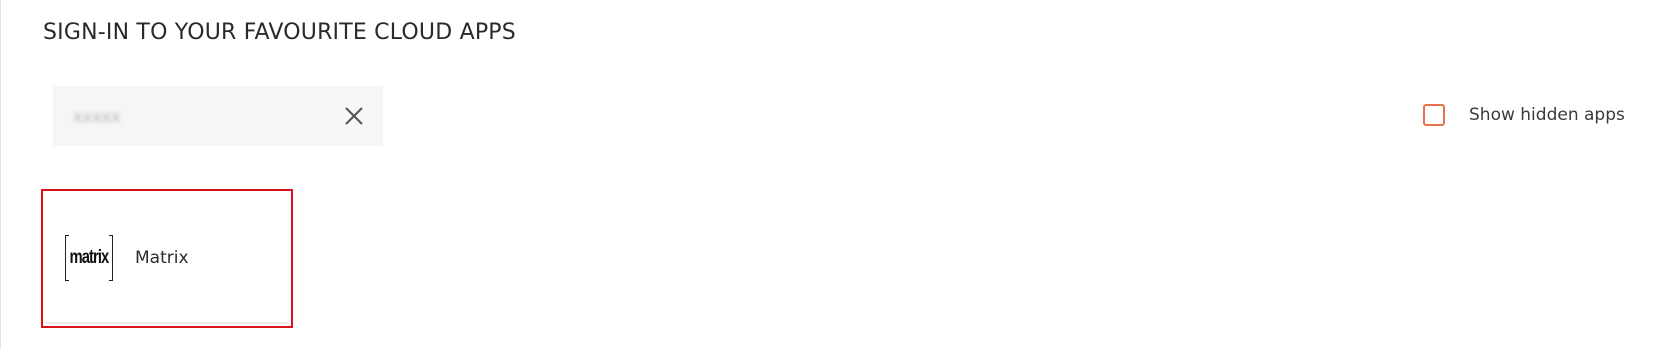  I want to click on clear-search-button, so click(354, 116).